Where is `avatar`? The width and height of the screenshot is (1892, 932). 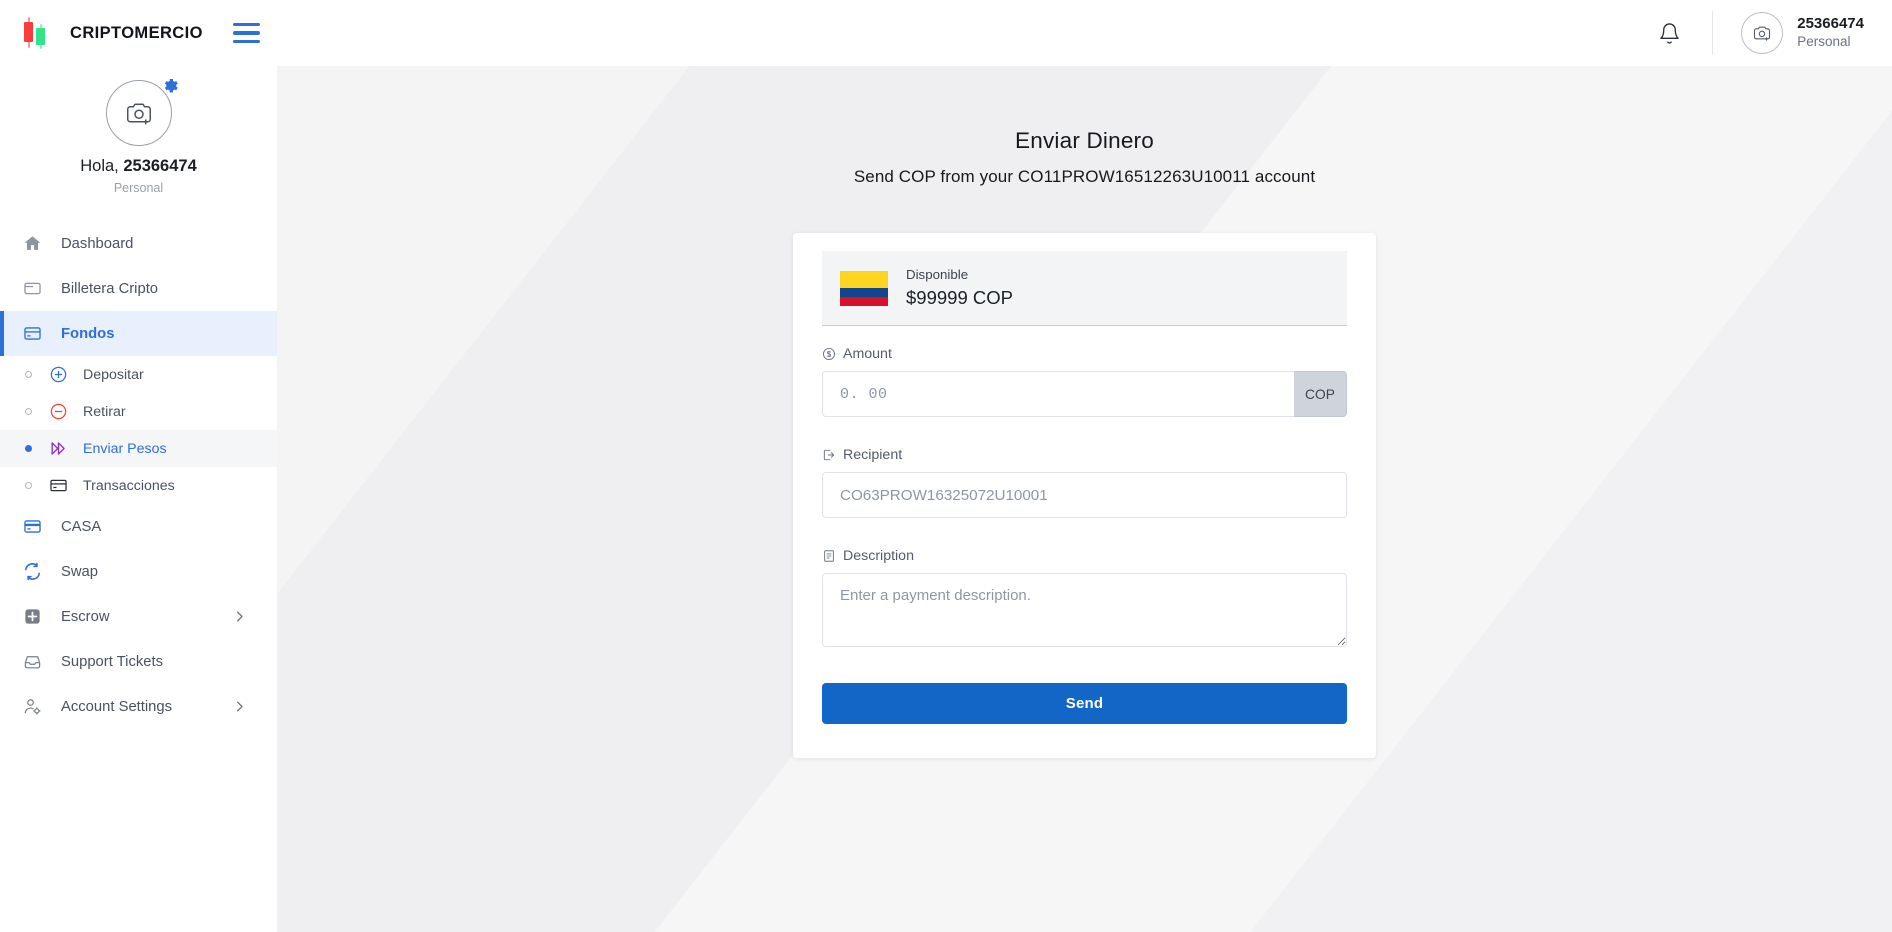 avatar is located at coordinates (141, 112).